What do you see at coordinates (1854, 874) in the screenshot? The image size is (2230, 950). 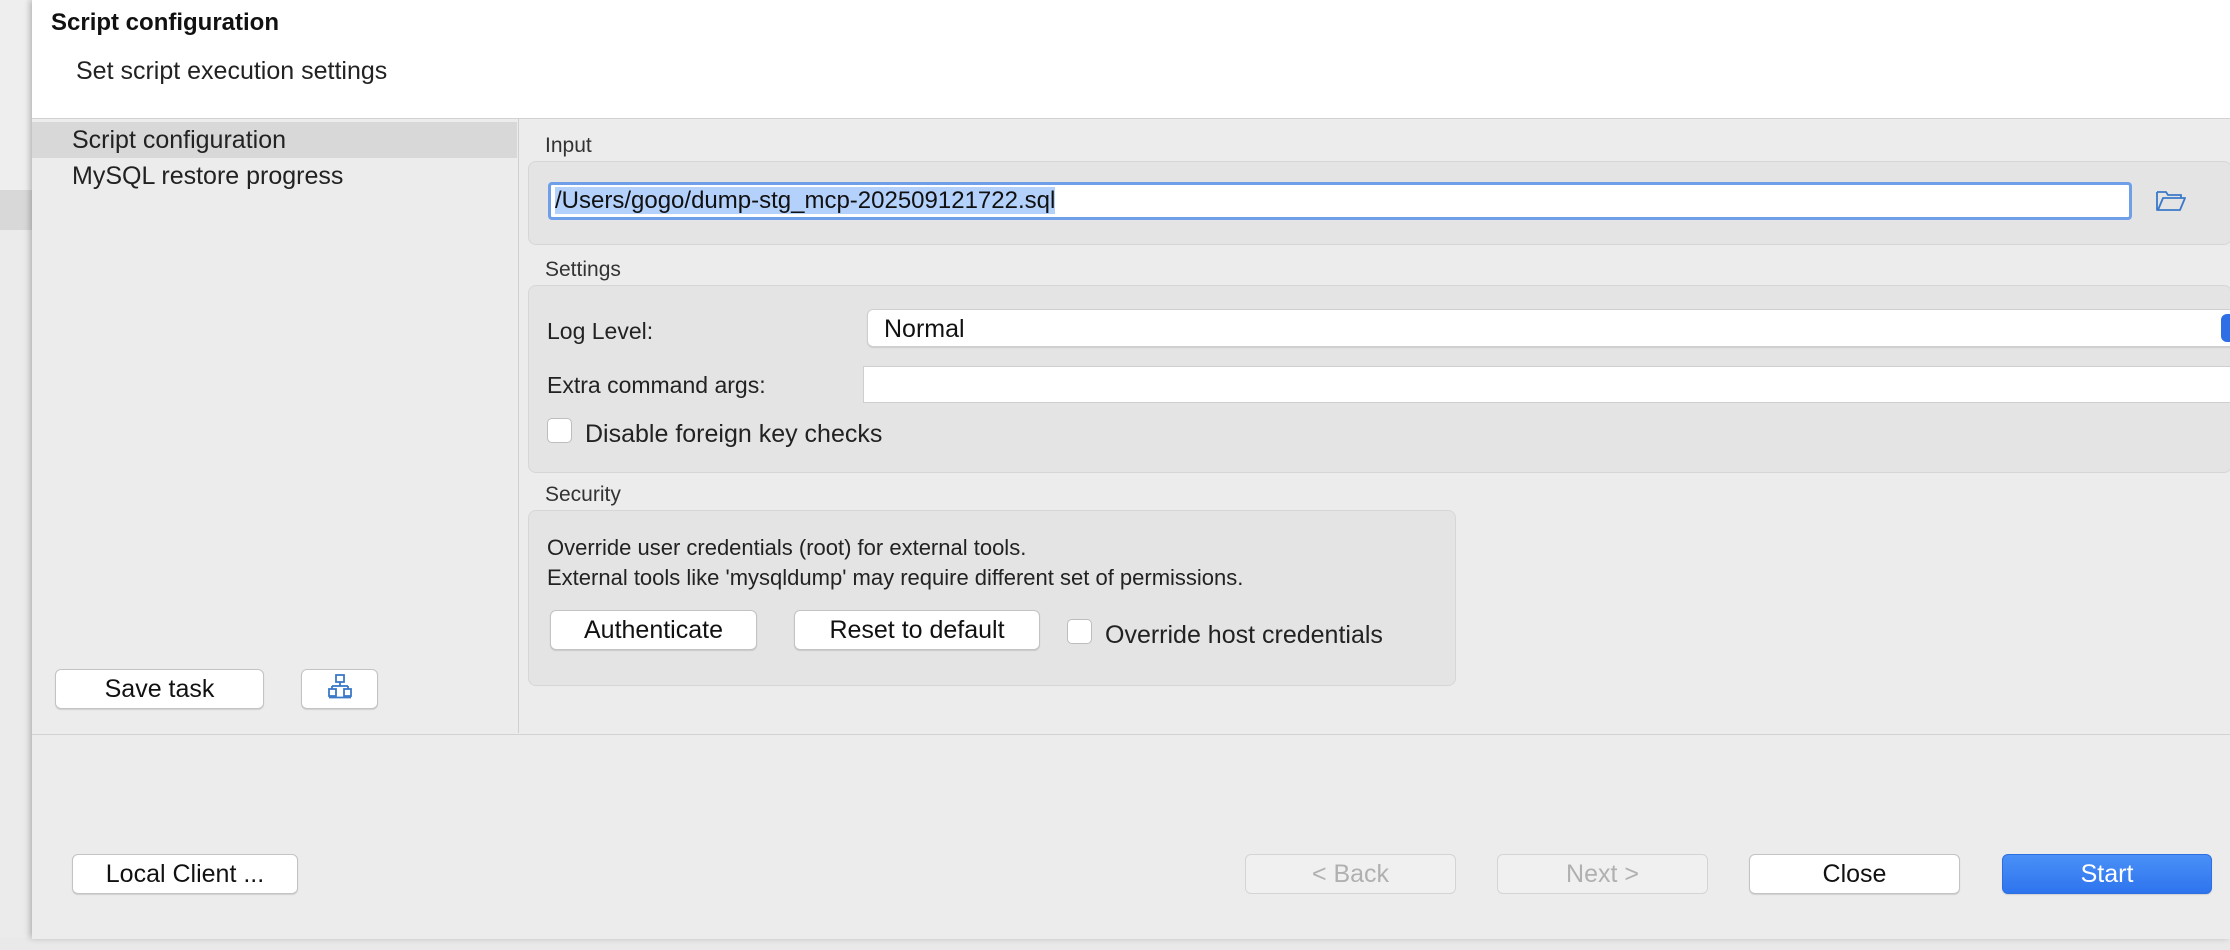 I see `close-button: Close` at bounding box center [1854, 874].